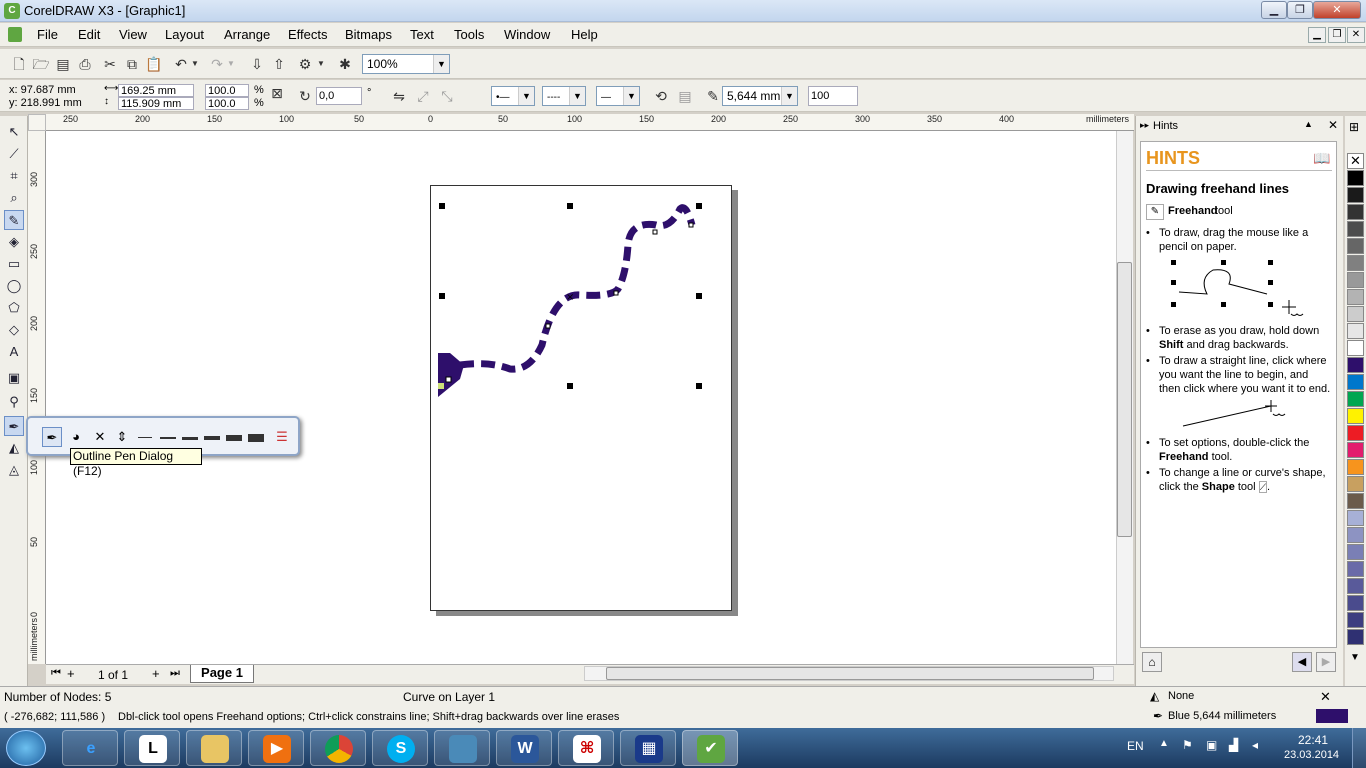 The image size is (1366, 768). What do you see at coordinates (586, 748) in the screenshot?
I see `taskbar-acrobat: ⌘` at bounding box center [586, 748].